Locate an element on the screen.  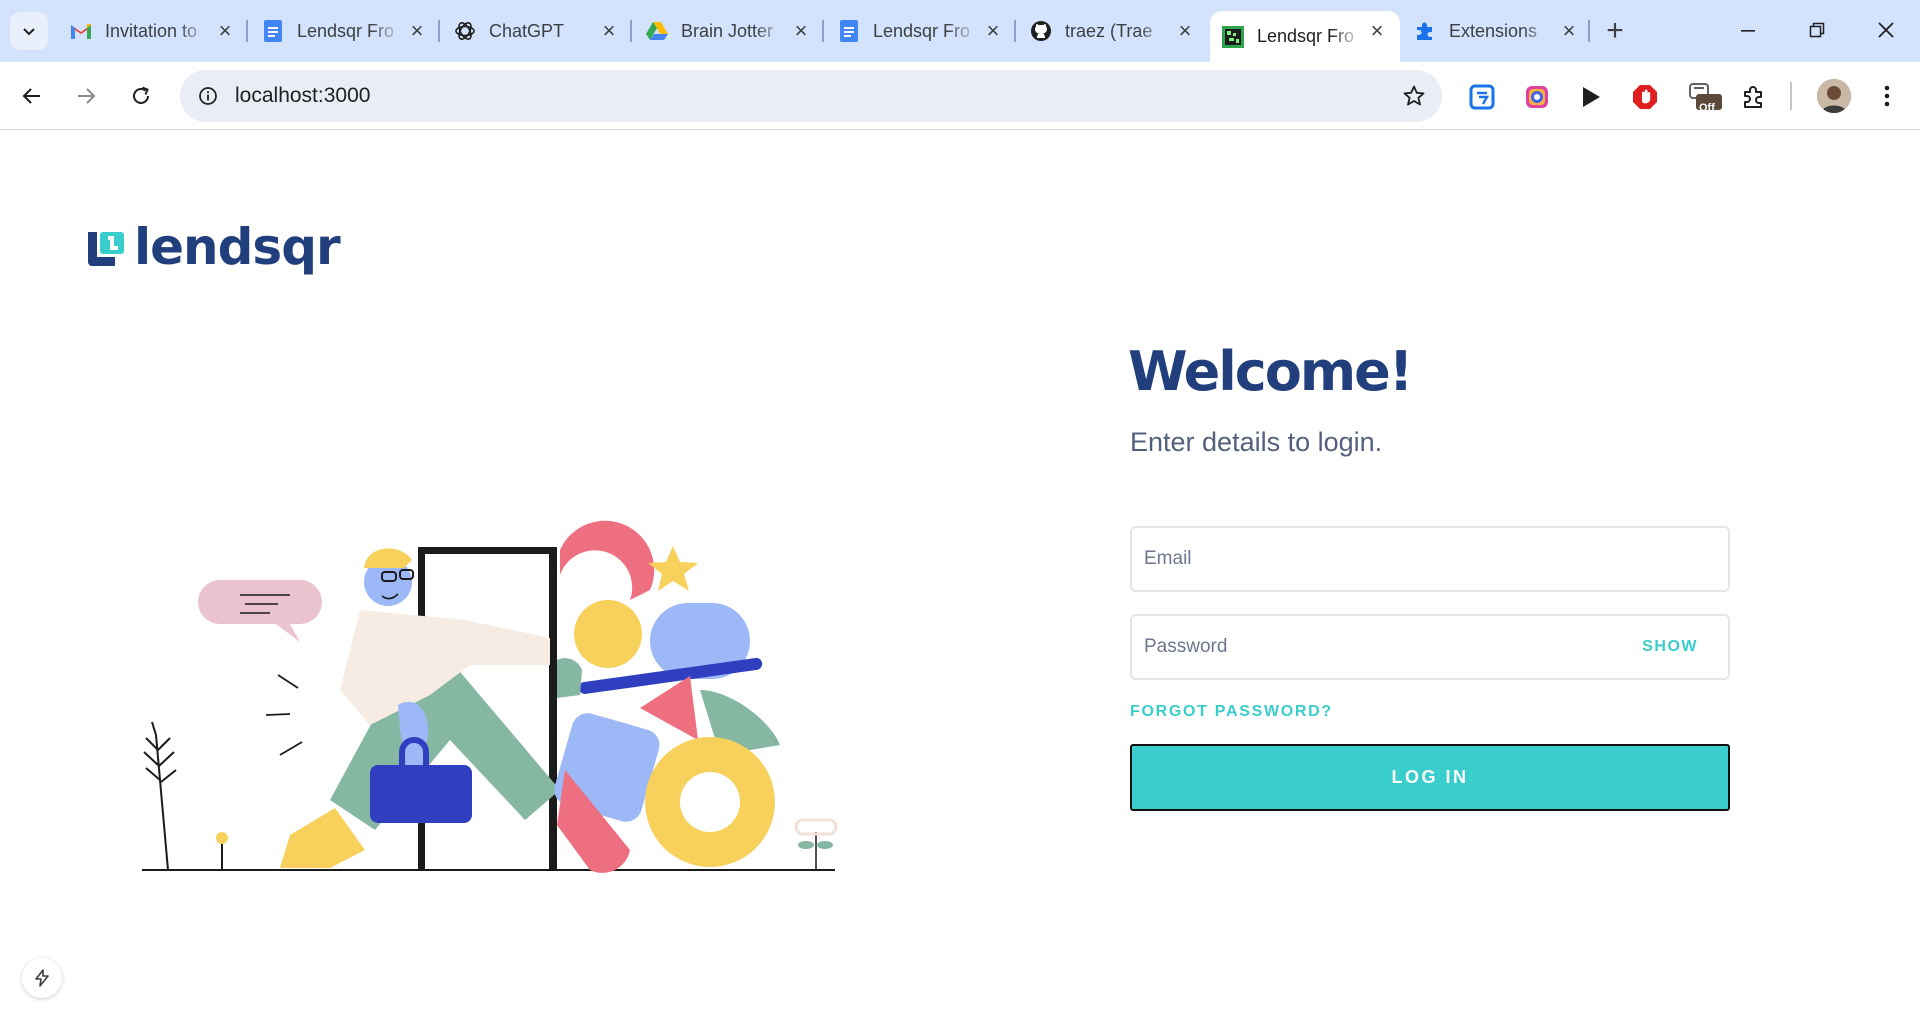
plant-icon is located at coordinates (160, 796).